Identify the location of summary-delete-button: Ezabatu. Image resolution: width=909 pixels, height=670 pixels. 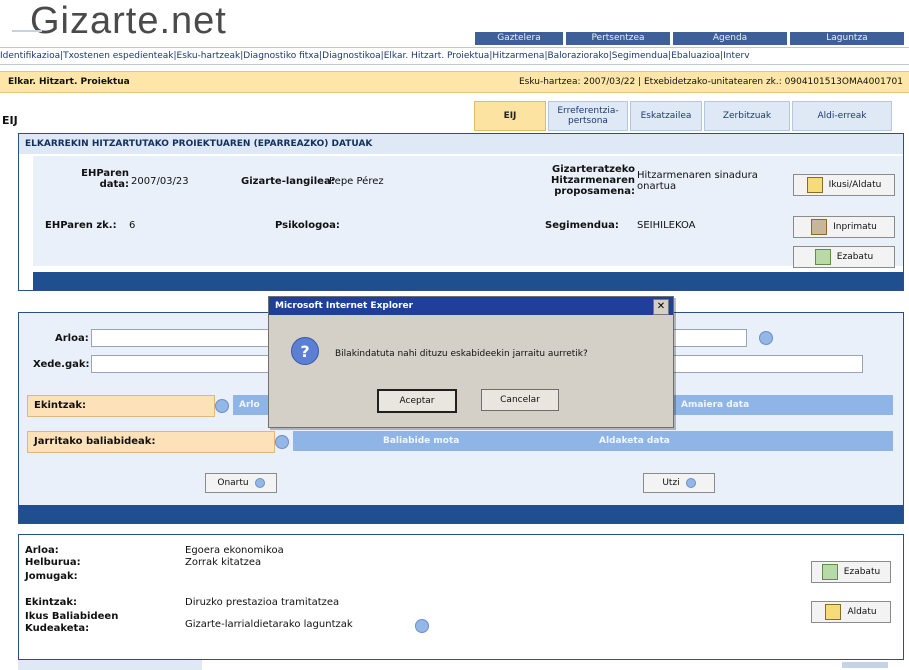
(851, 572).